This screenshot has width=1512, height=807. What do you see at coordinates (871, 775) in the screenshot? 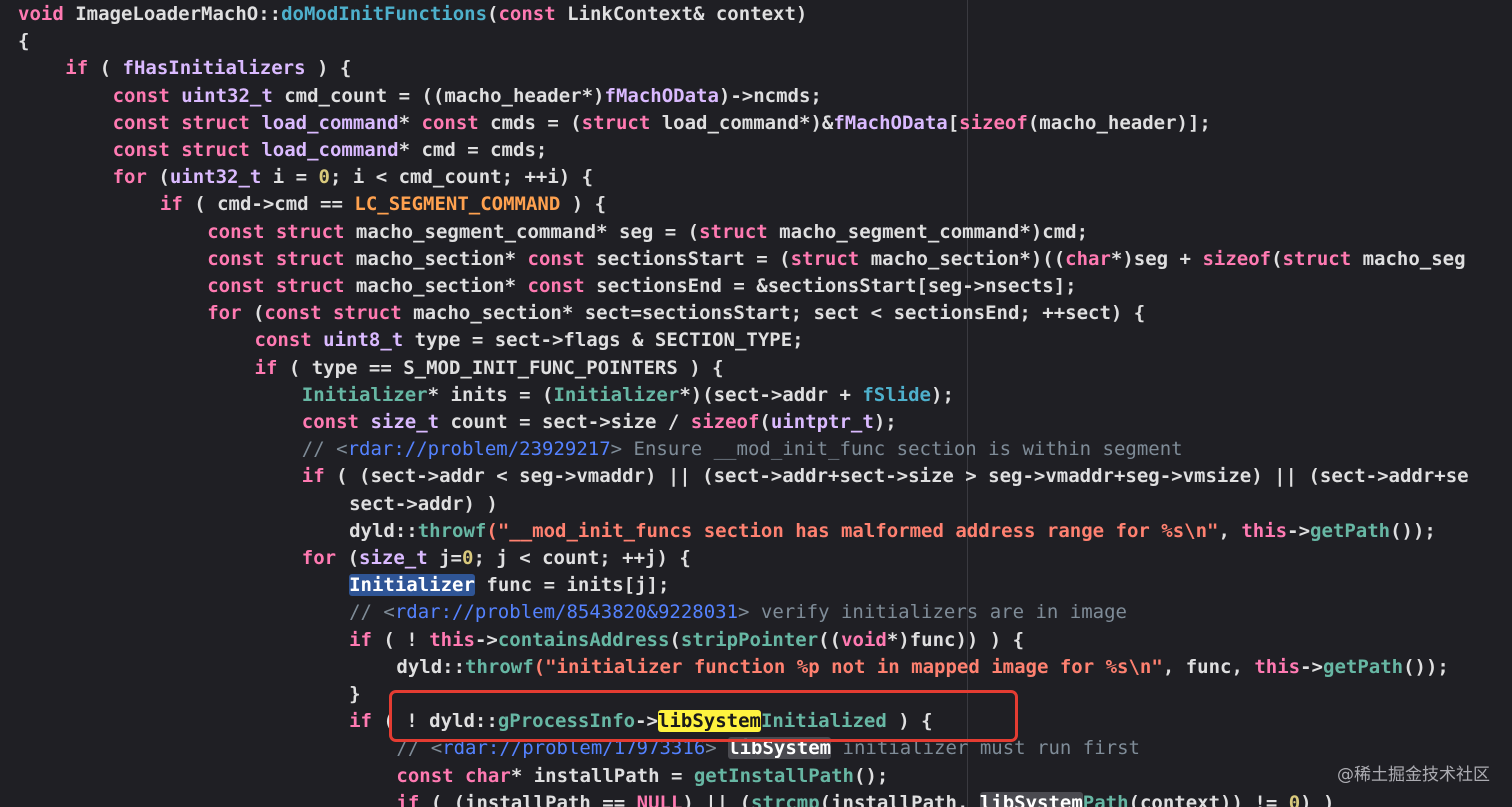
I see `code-token: ();` at bounding box center [871, 775].